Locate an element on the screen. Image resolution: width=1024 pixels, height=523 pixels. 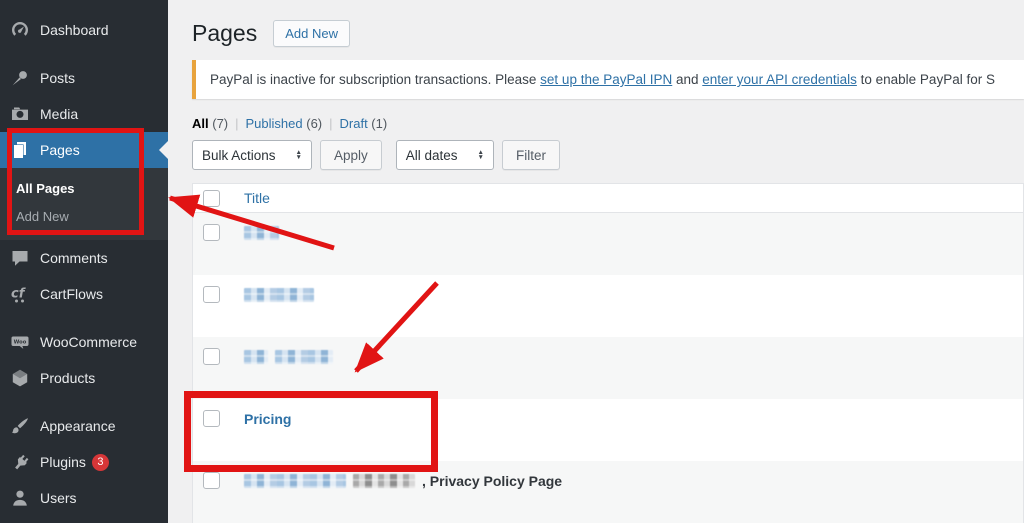
table-header: Title is located at coordinates (608, 198).